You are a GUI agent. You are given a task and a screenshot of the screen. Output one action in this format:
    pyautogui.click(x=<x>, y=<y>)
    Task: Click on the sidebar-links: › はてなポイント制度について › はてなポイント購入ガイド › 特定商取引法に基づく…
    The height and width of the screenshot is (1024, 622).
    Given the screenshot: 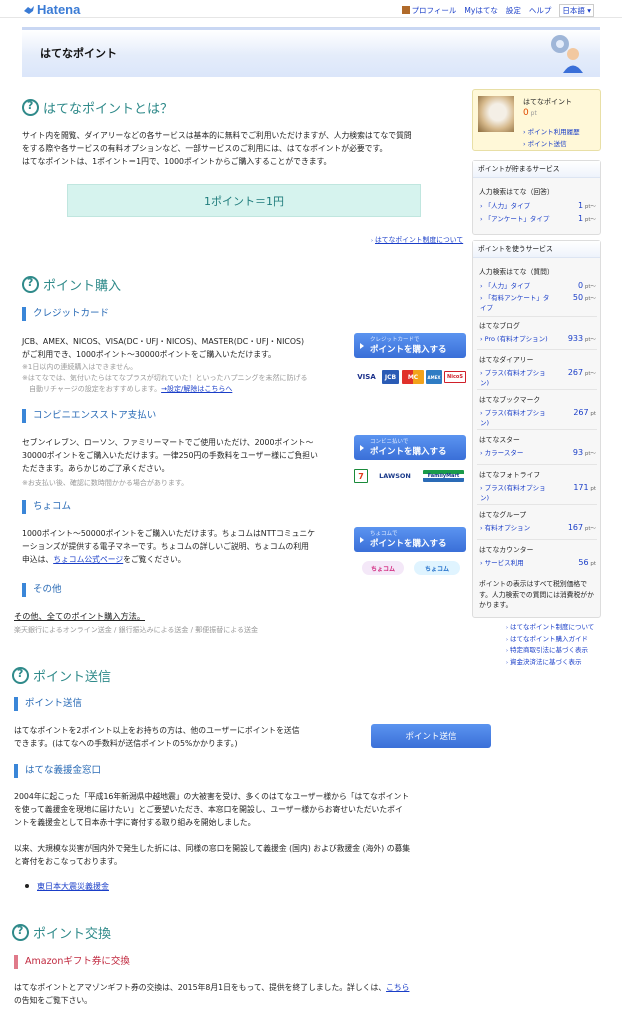 What is the action you would take?
    pyautogui.click(x=550, y=645)
    